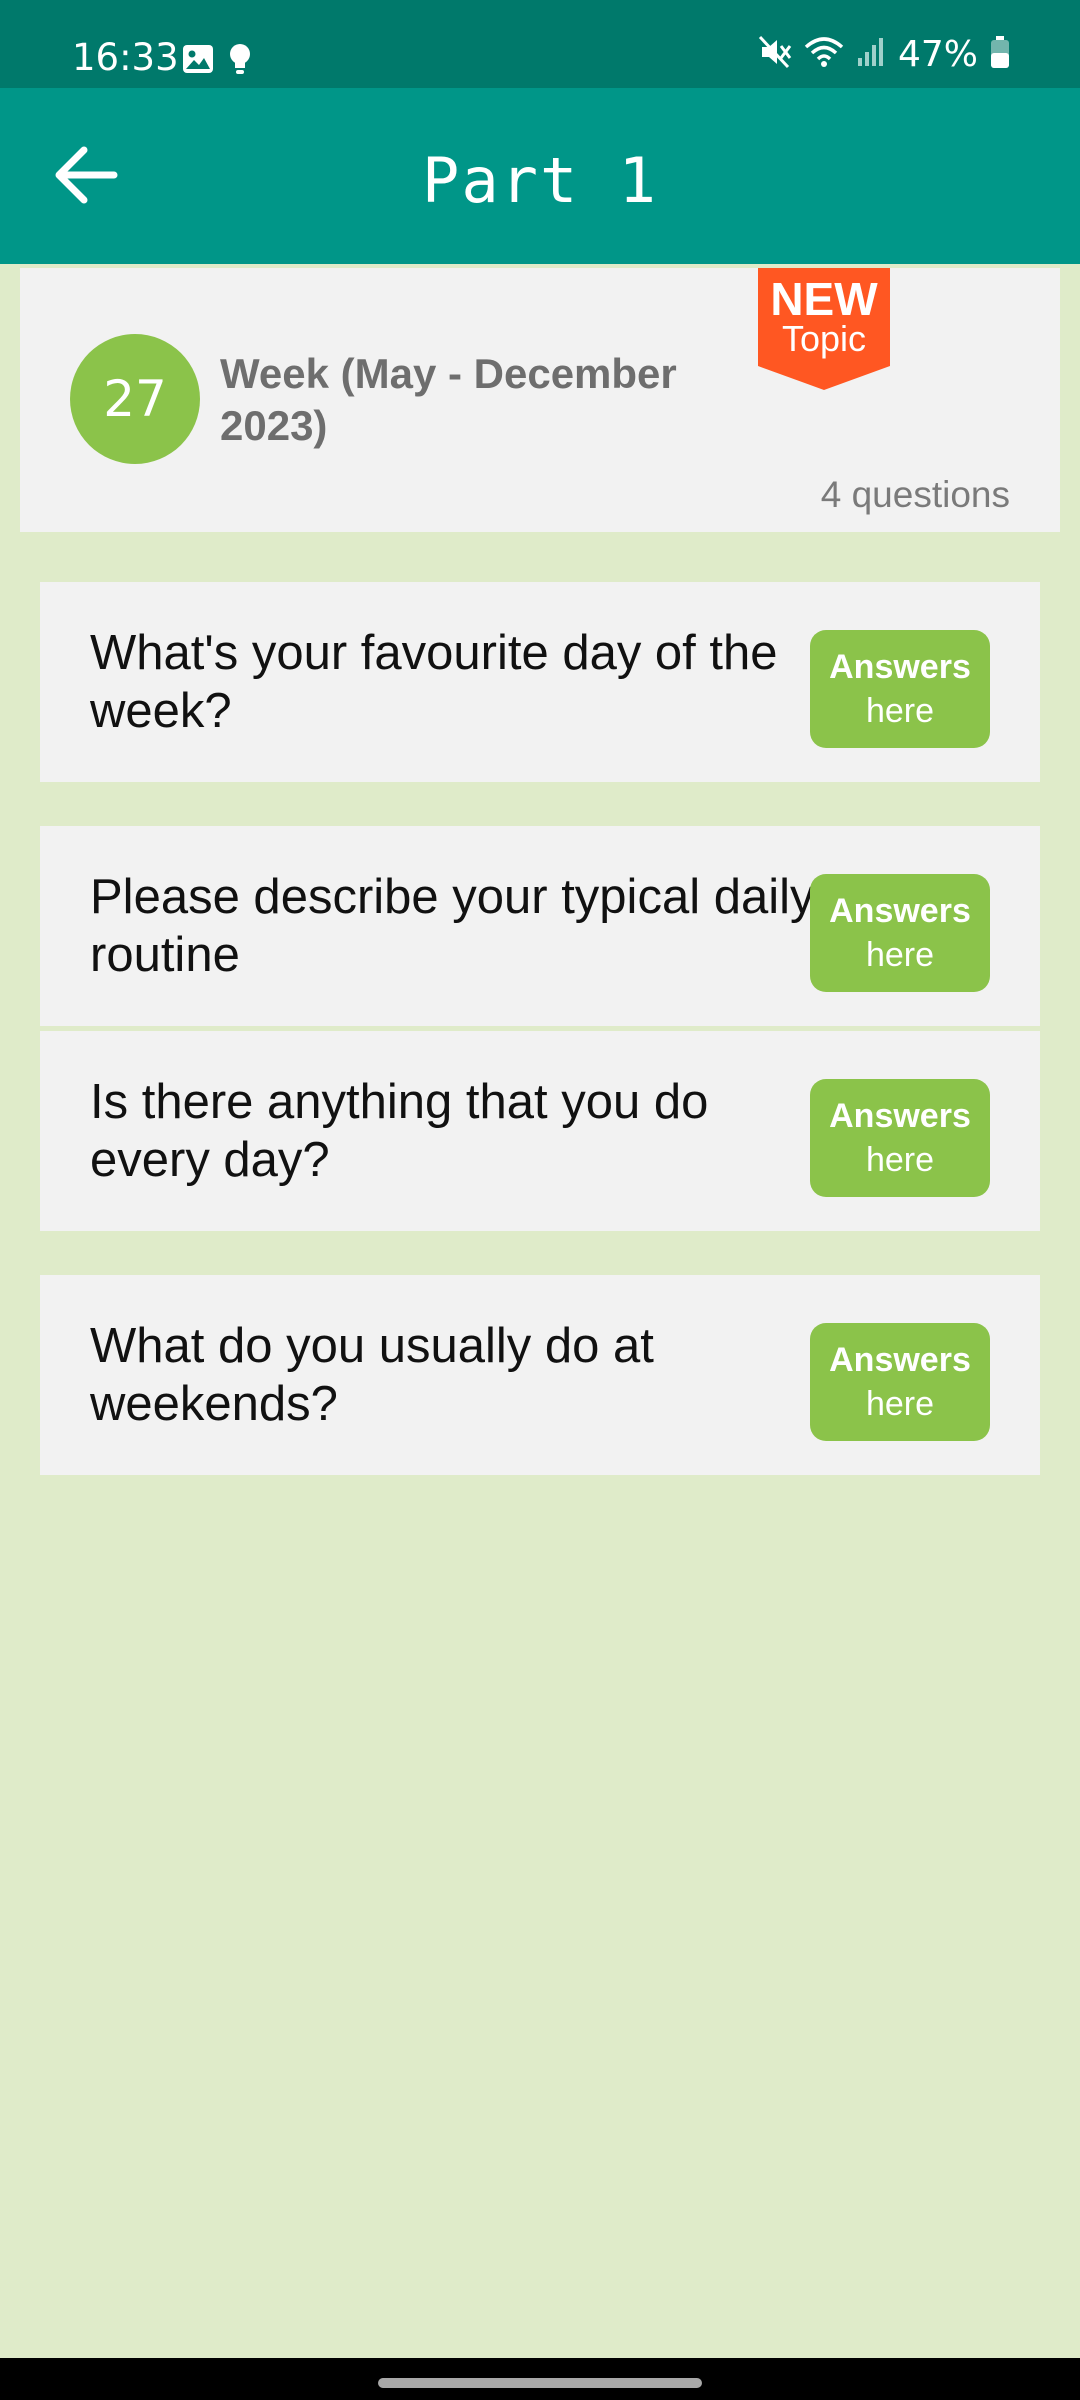 This screenshot has height=2400, width=1080. Describe the element at coordinates (775, 54) in the screenshot. I see `mute-icon` at that location.